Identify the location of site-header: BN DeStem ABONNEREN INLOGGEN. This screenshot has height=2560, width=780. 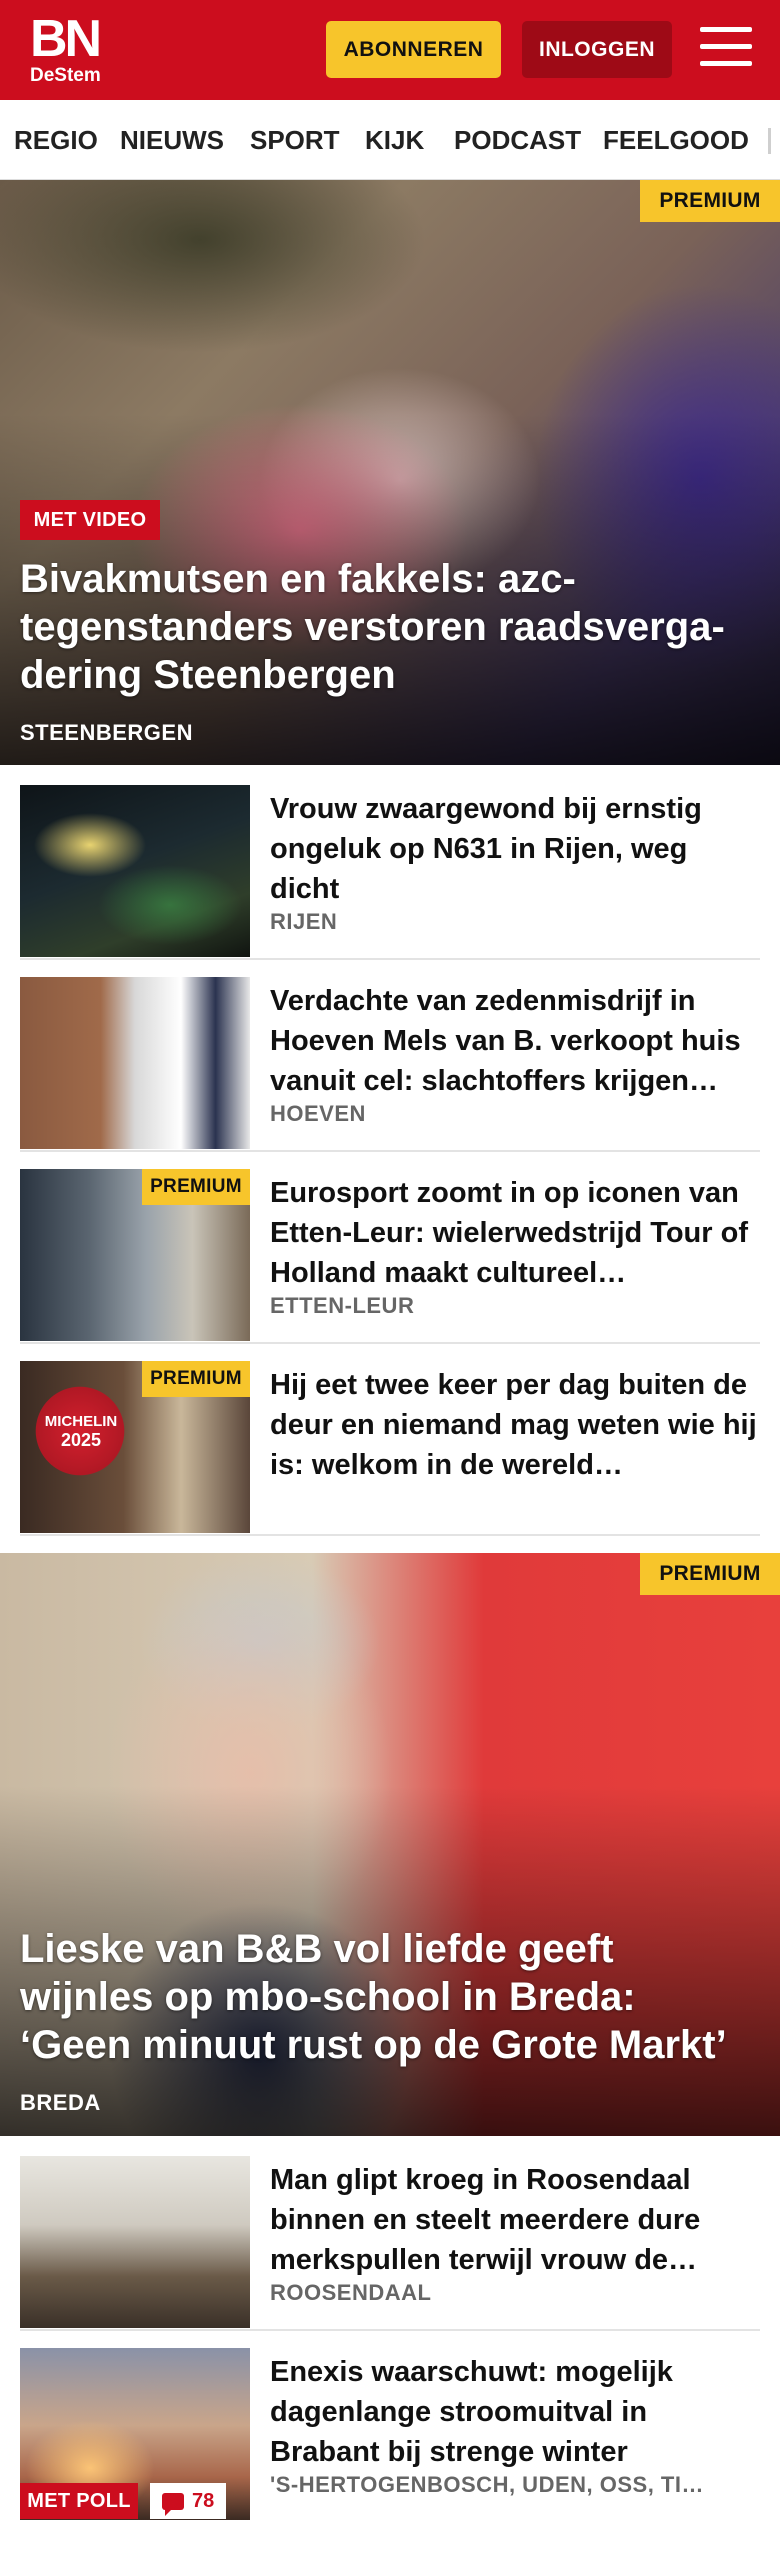
(390, 50).